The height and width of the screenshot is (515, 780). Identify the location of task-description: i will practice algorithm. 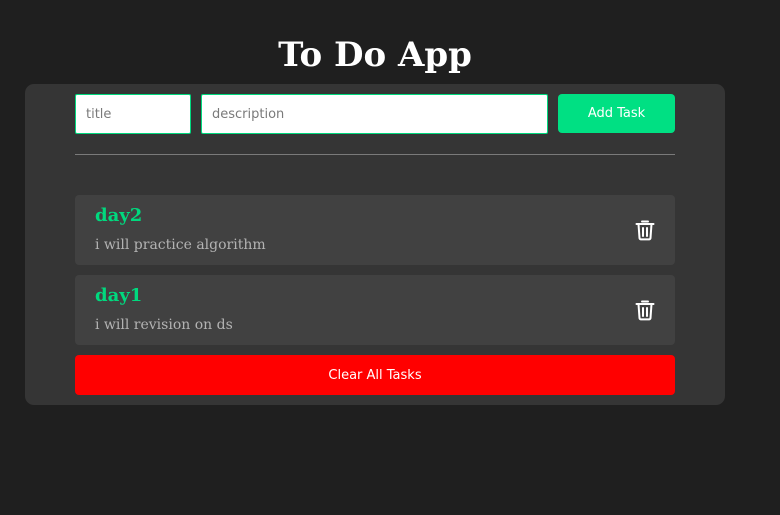
(180, 245).